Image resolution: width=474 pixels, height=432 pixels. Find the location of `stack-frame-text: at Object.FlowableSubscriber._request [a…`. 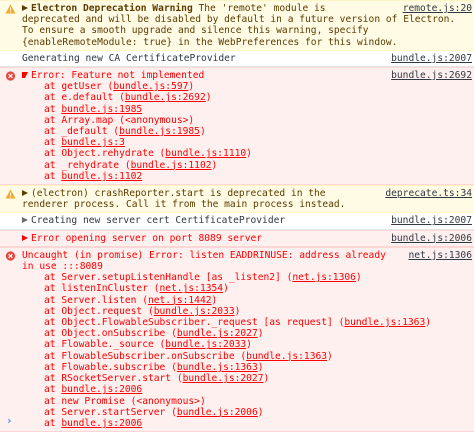

stack-frame-text: at Object.FlowableSubscriber._request [a… is located at coordinates (194, 323).